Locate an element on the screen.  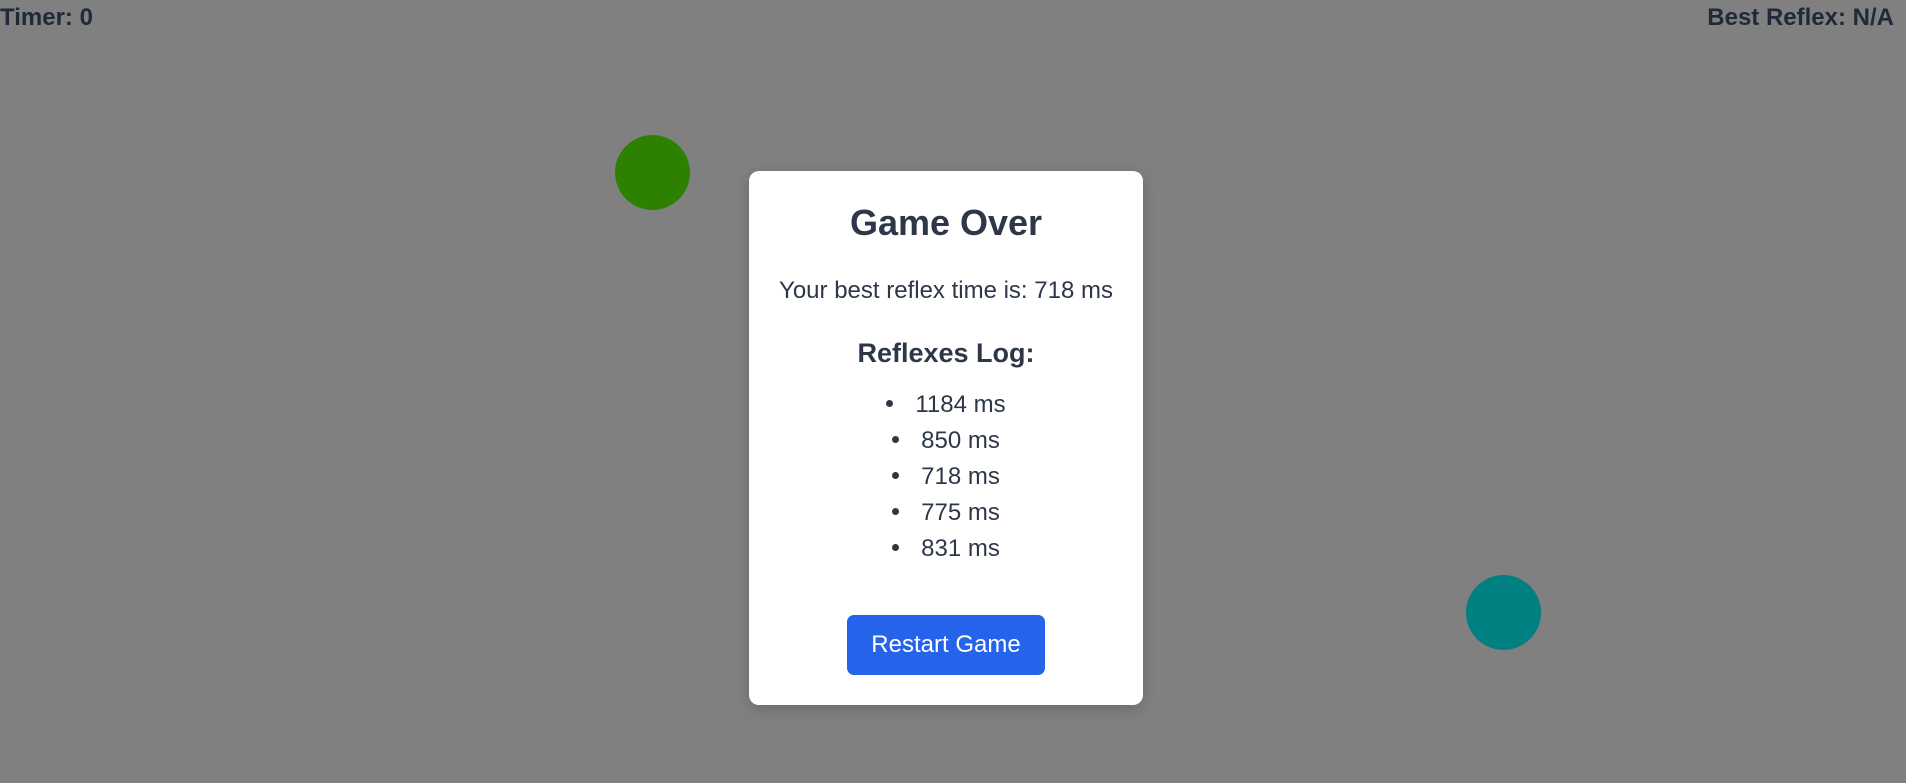
restart-game-button: Restart Game is located at coordinates (946, 645).